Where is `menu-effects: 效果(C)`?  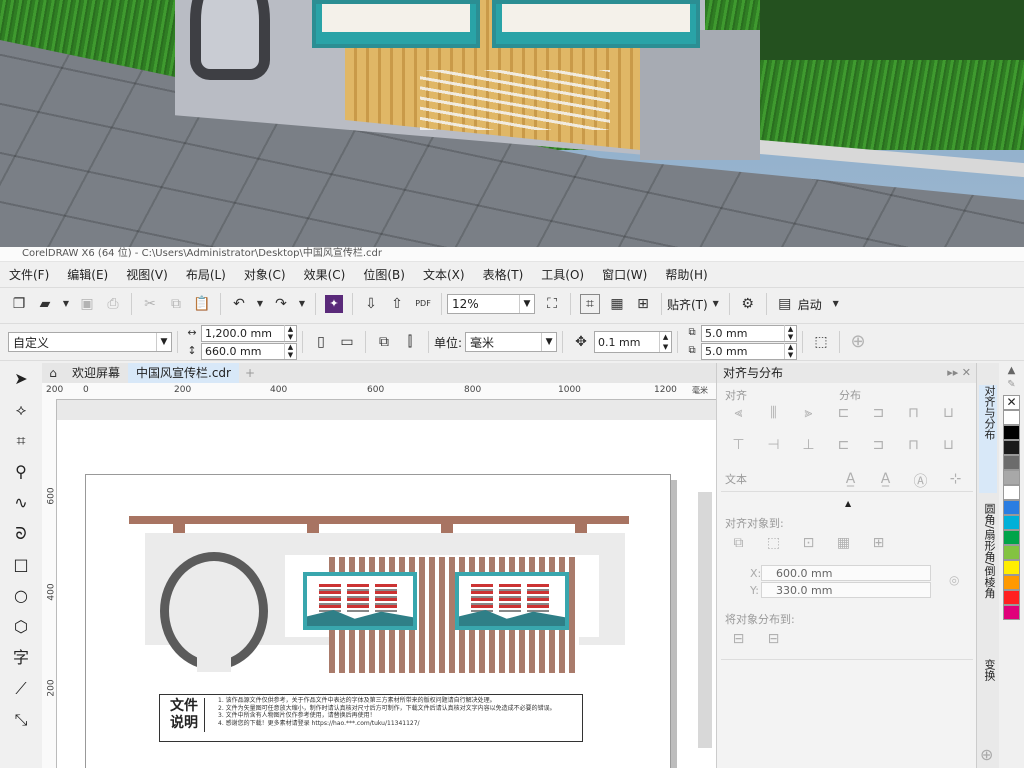
menu-effects: 效果(C) is located at coordinates (325, 275).